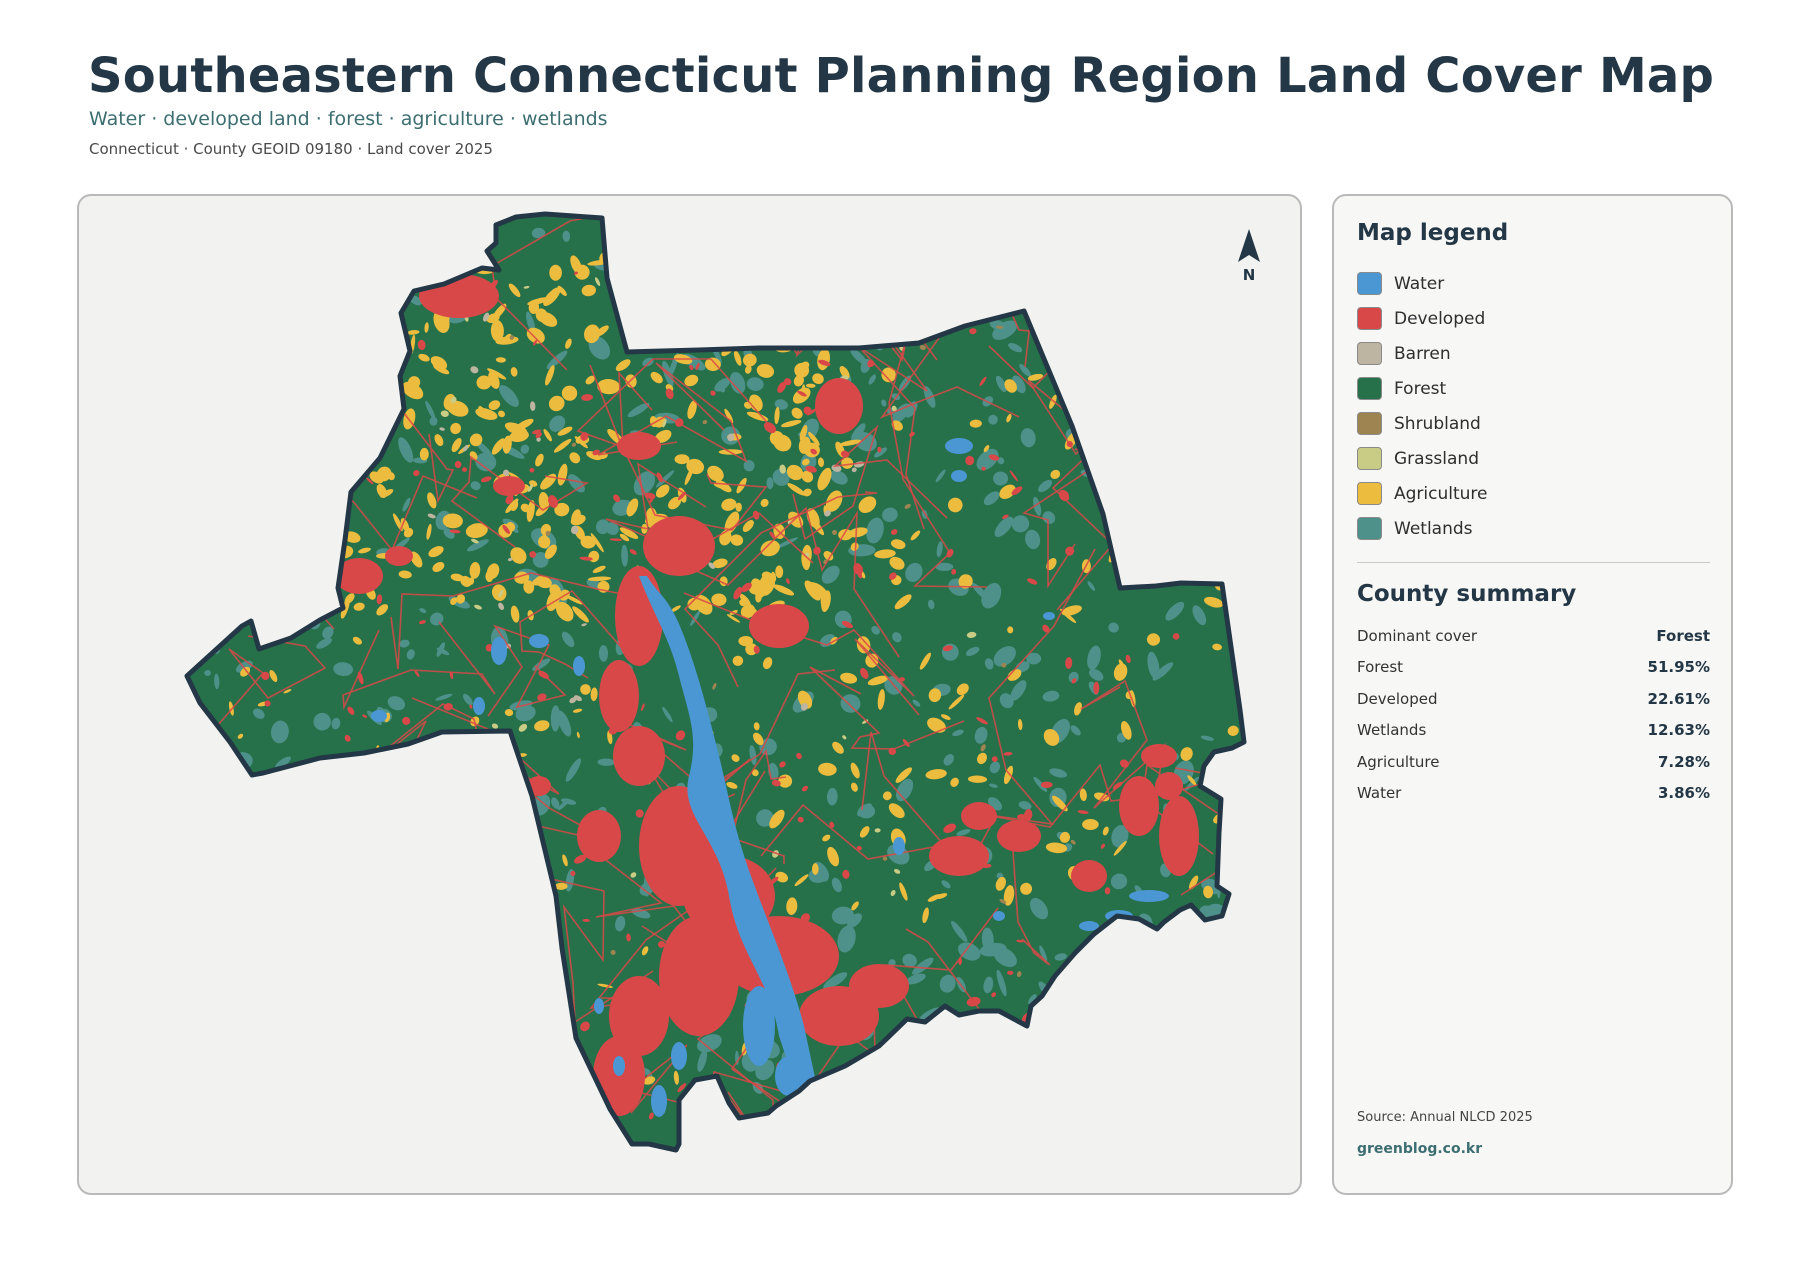 This screenshot has height=1273, width=1800. What do you see at coordinates (1683, 761) in the screenshot?
I see `summary-value: 7.28%` at bounding box center [1683, 761].